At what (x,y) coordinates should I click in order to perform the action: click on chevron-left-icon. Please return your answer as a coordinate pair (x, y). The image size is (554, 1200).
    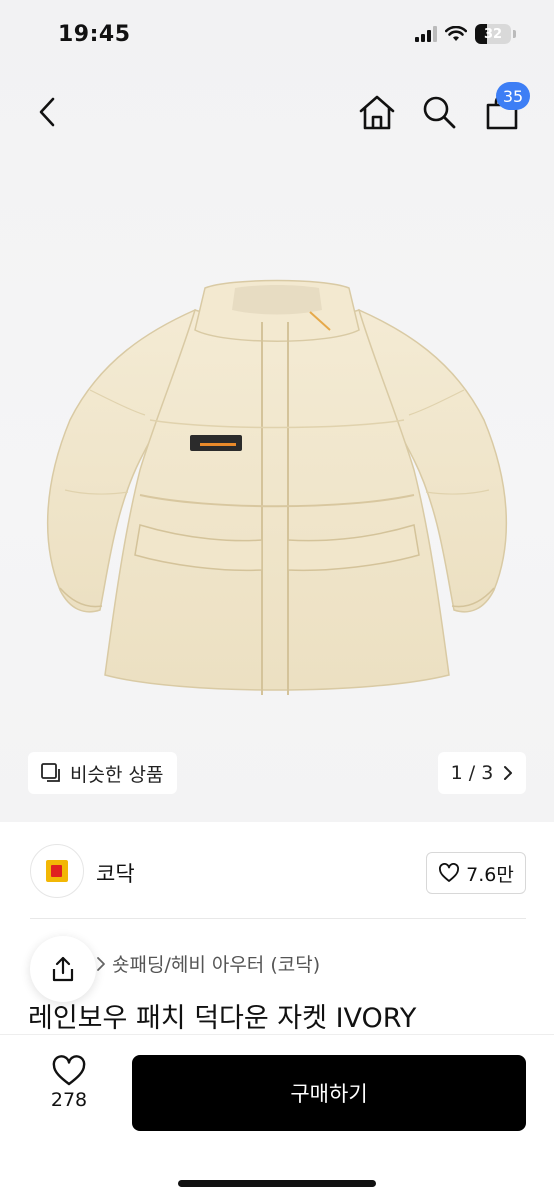
    Looking at the image, I should click on (47, 112).